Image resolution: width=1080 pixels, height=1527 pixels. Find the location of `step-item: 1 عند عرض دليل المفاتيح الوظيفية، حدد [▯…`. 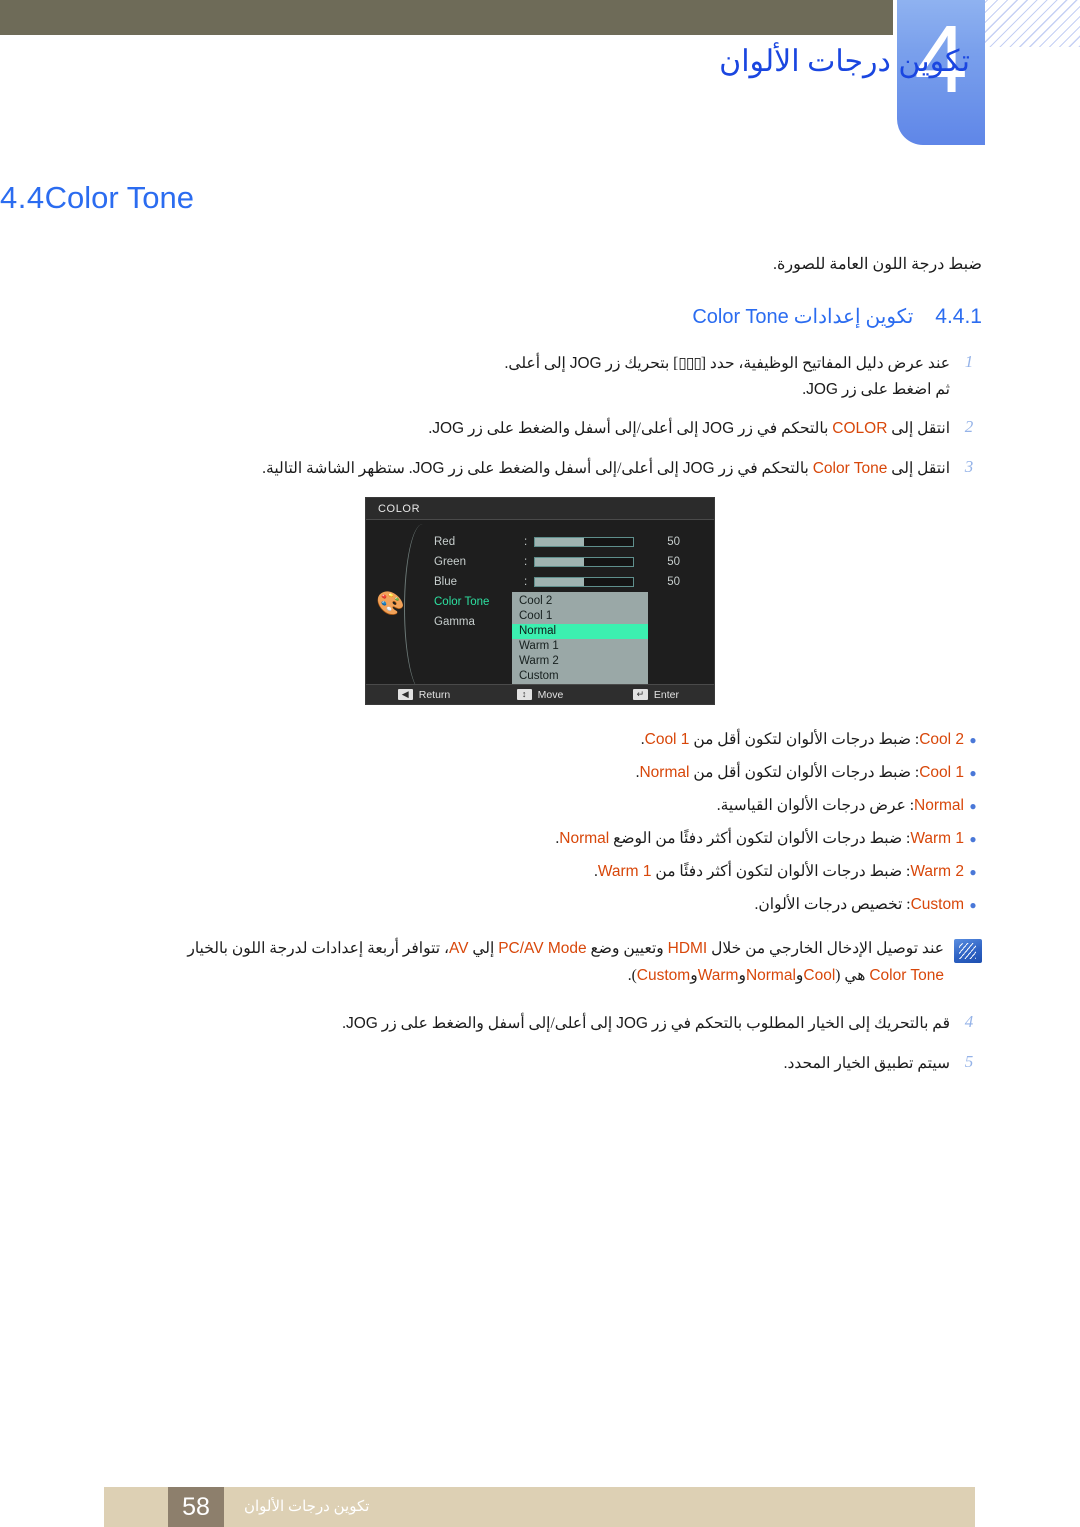

step-item: 1 عند عرض دليل المفاتيح الوظيفية، حدد [▯… is located at coordinates (571, 376).